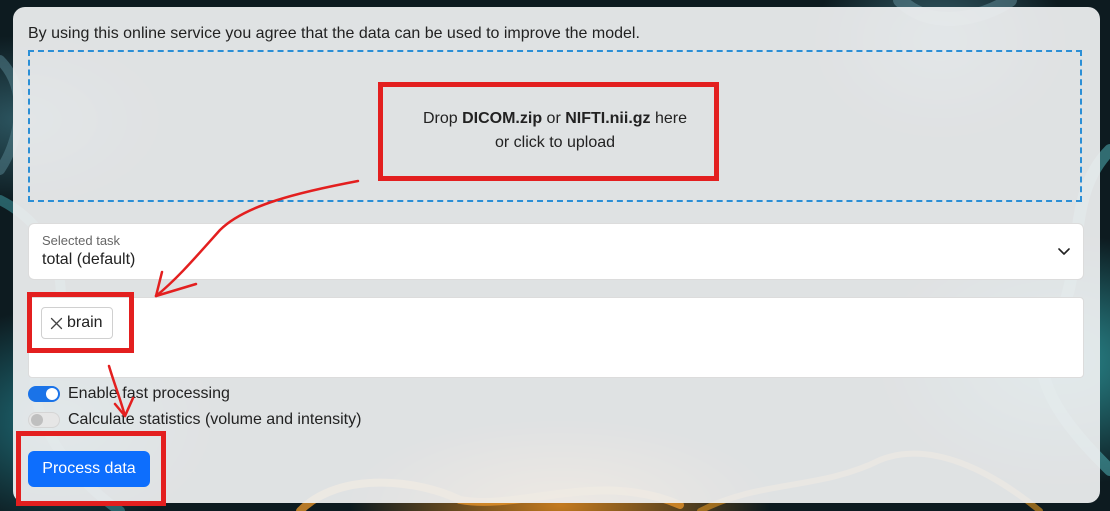  I want to click on close-icon, so click(56, 323).